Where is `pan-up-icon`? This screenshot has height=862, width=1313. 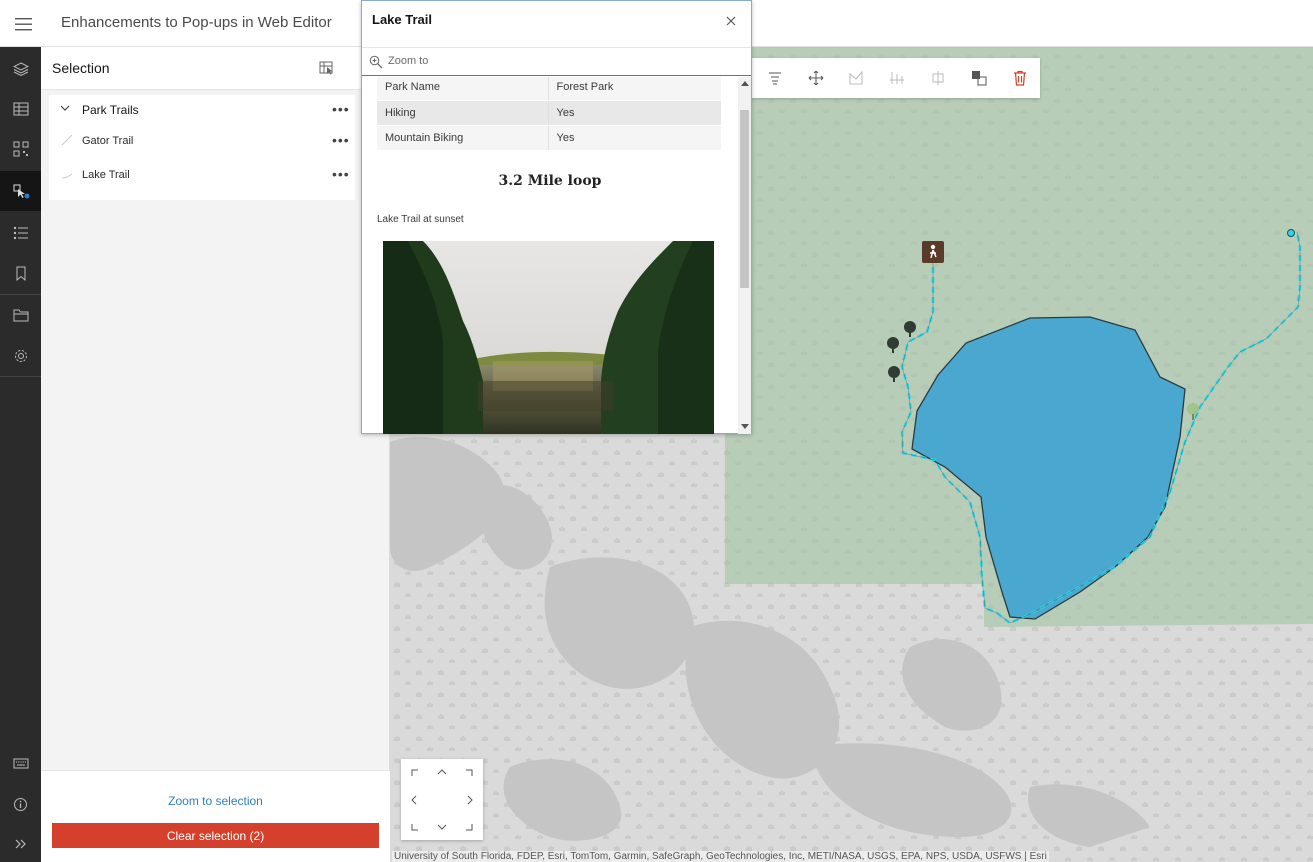 pan-up-icon is located at coordinates (442, 772).